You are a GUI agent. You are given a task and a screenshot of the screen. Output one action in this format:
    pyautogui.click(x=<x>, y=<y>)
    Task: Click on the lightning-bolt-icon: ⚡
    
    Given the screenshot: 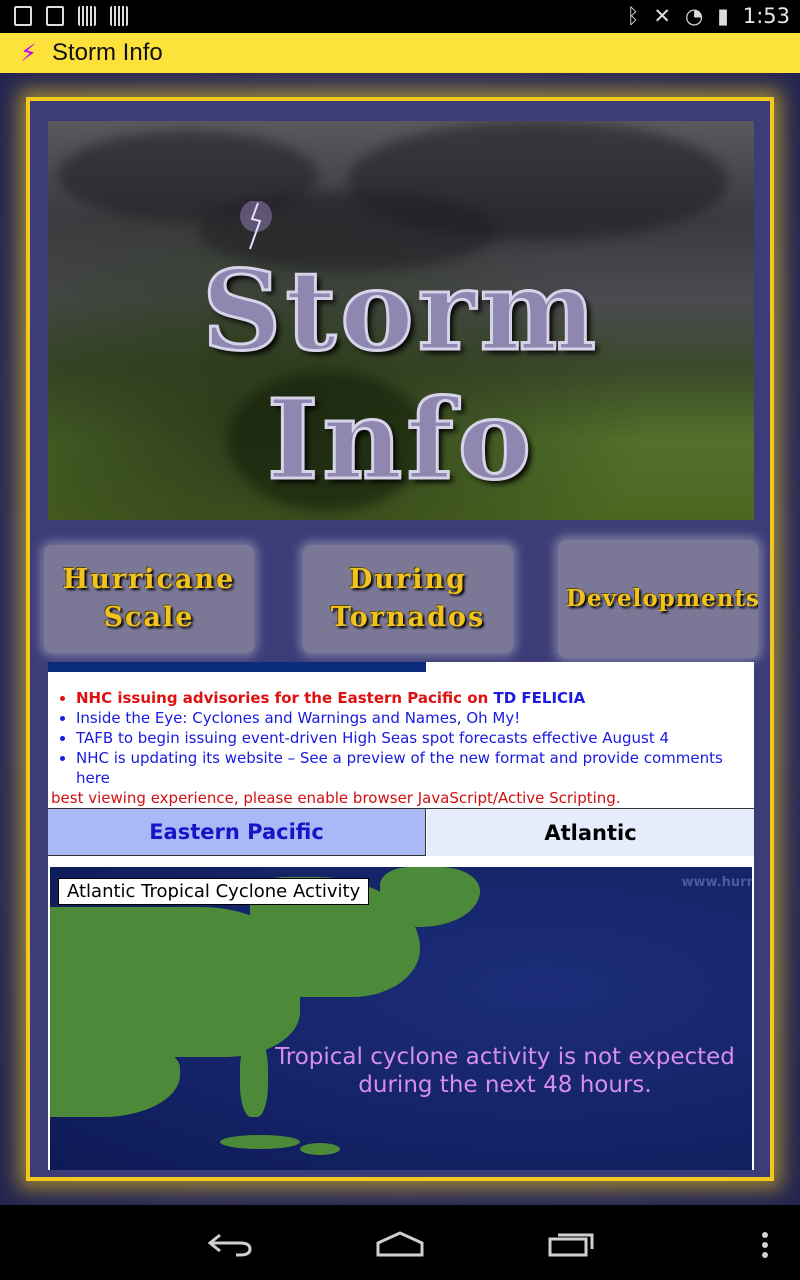 What is the action you would take?
    pyautogui.click(x=28, y=53)
    